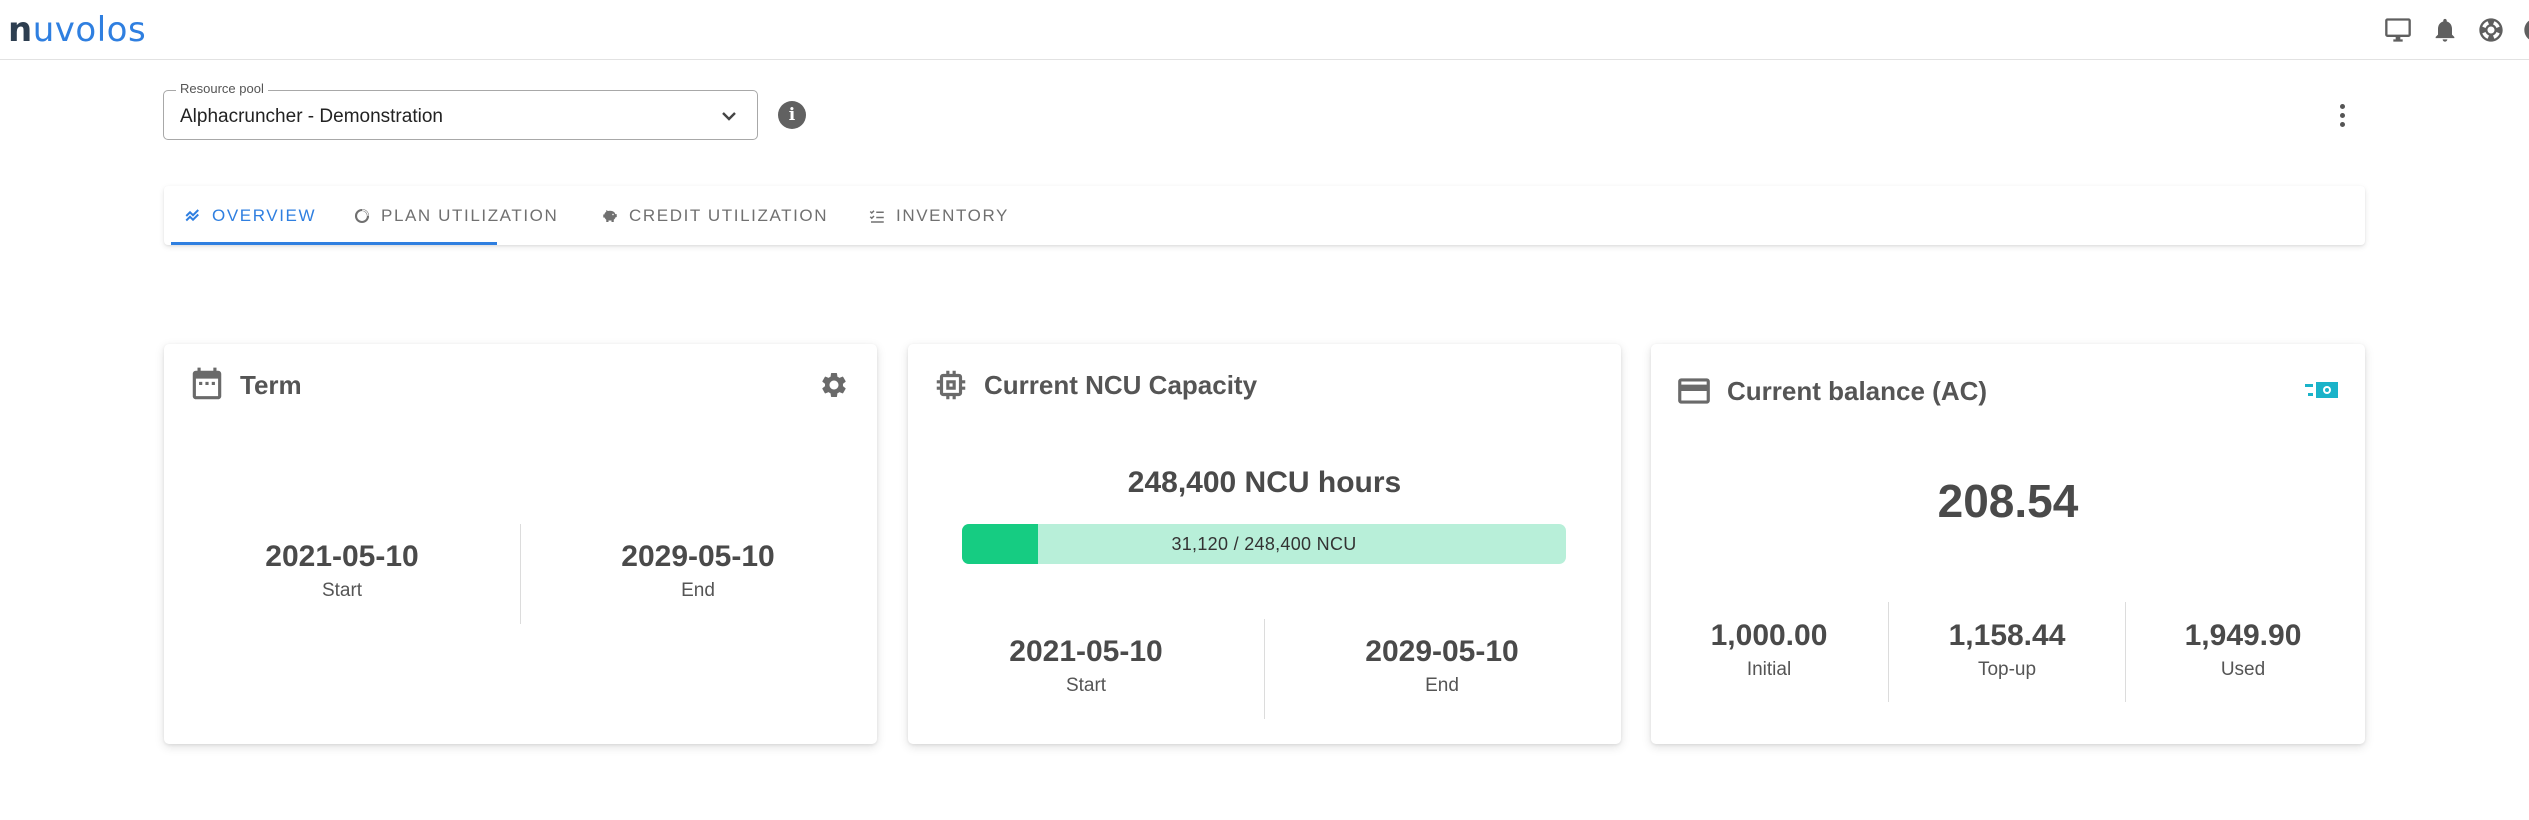 The height and width of the screenshot is (820, 2529). I want to click on tab-plan-utilization: PLAN UTILIZATION, so click(455, 215).